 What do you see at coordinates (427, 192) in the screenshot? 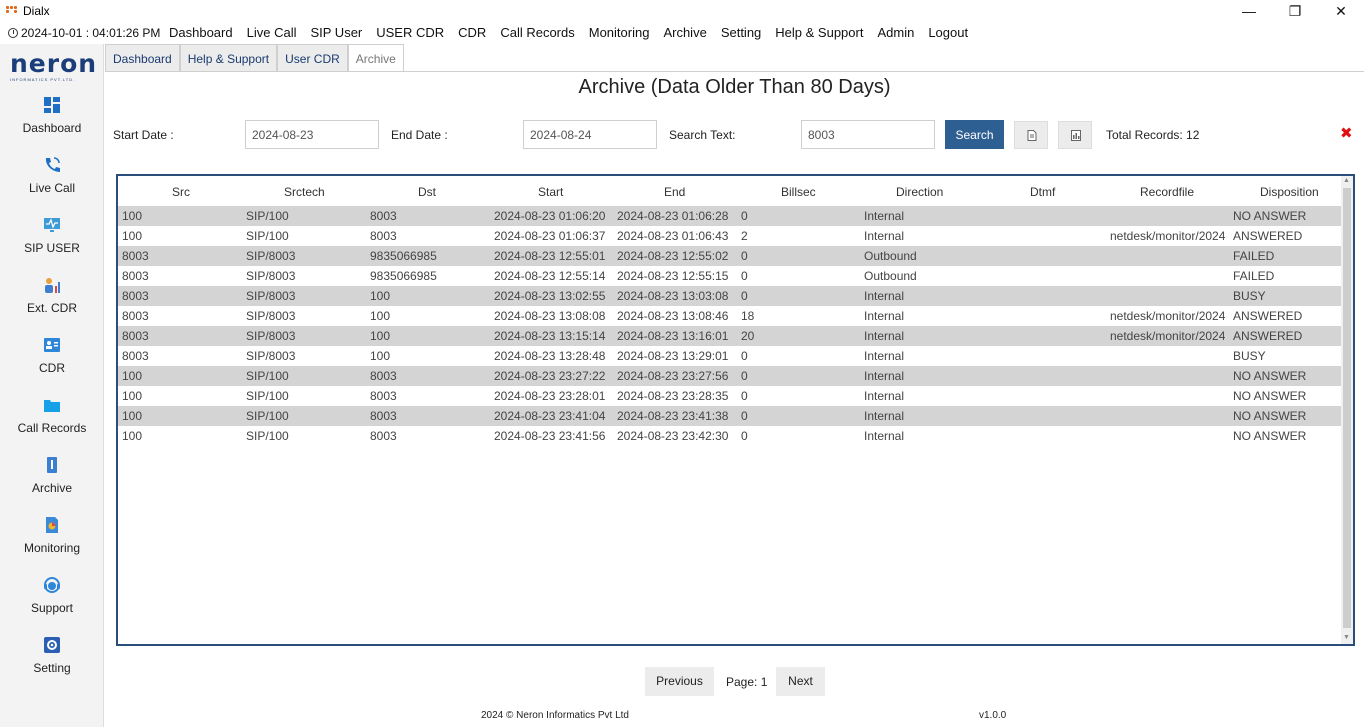
I see `header-dst: Dst` at bounding box center [427, 192].